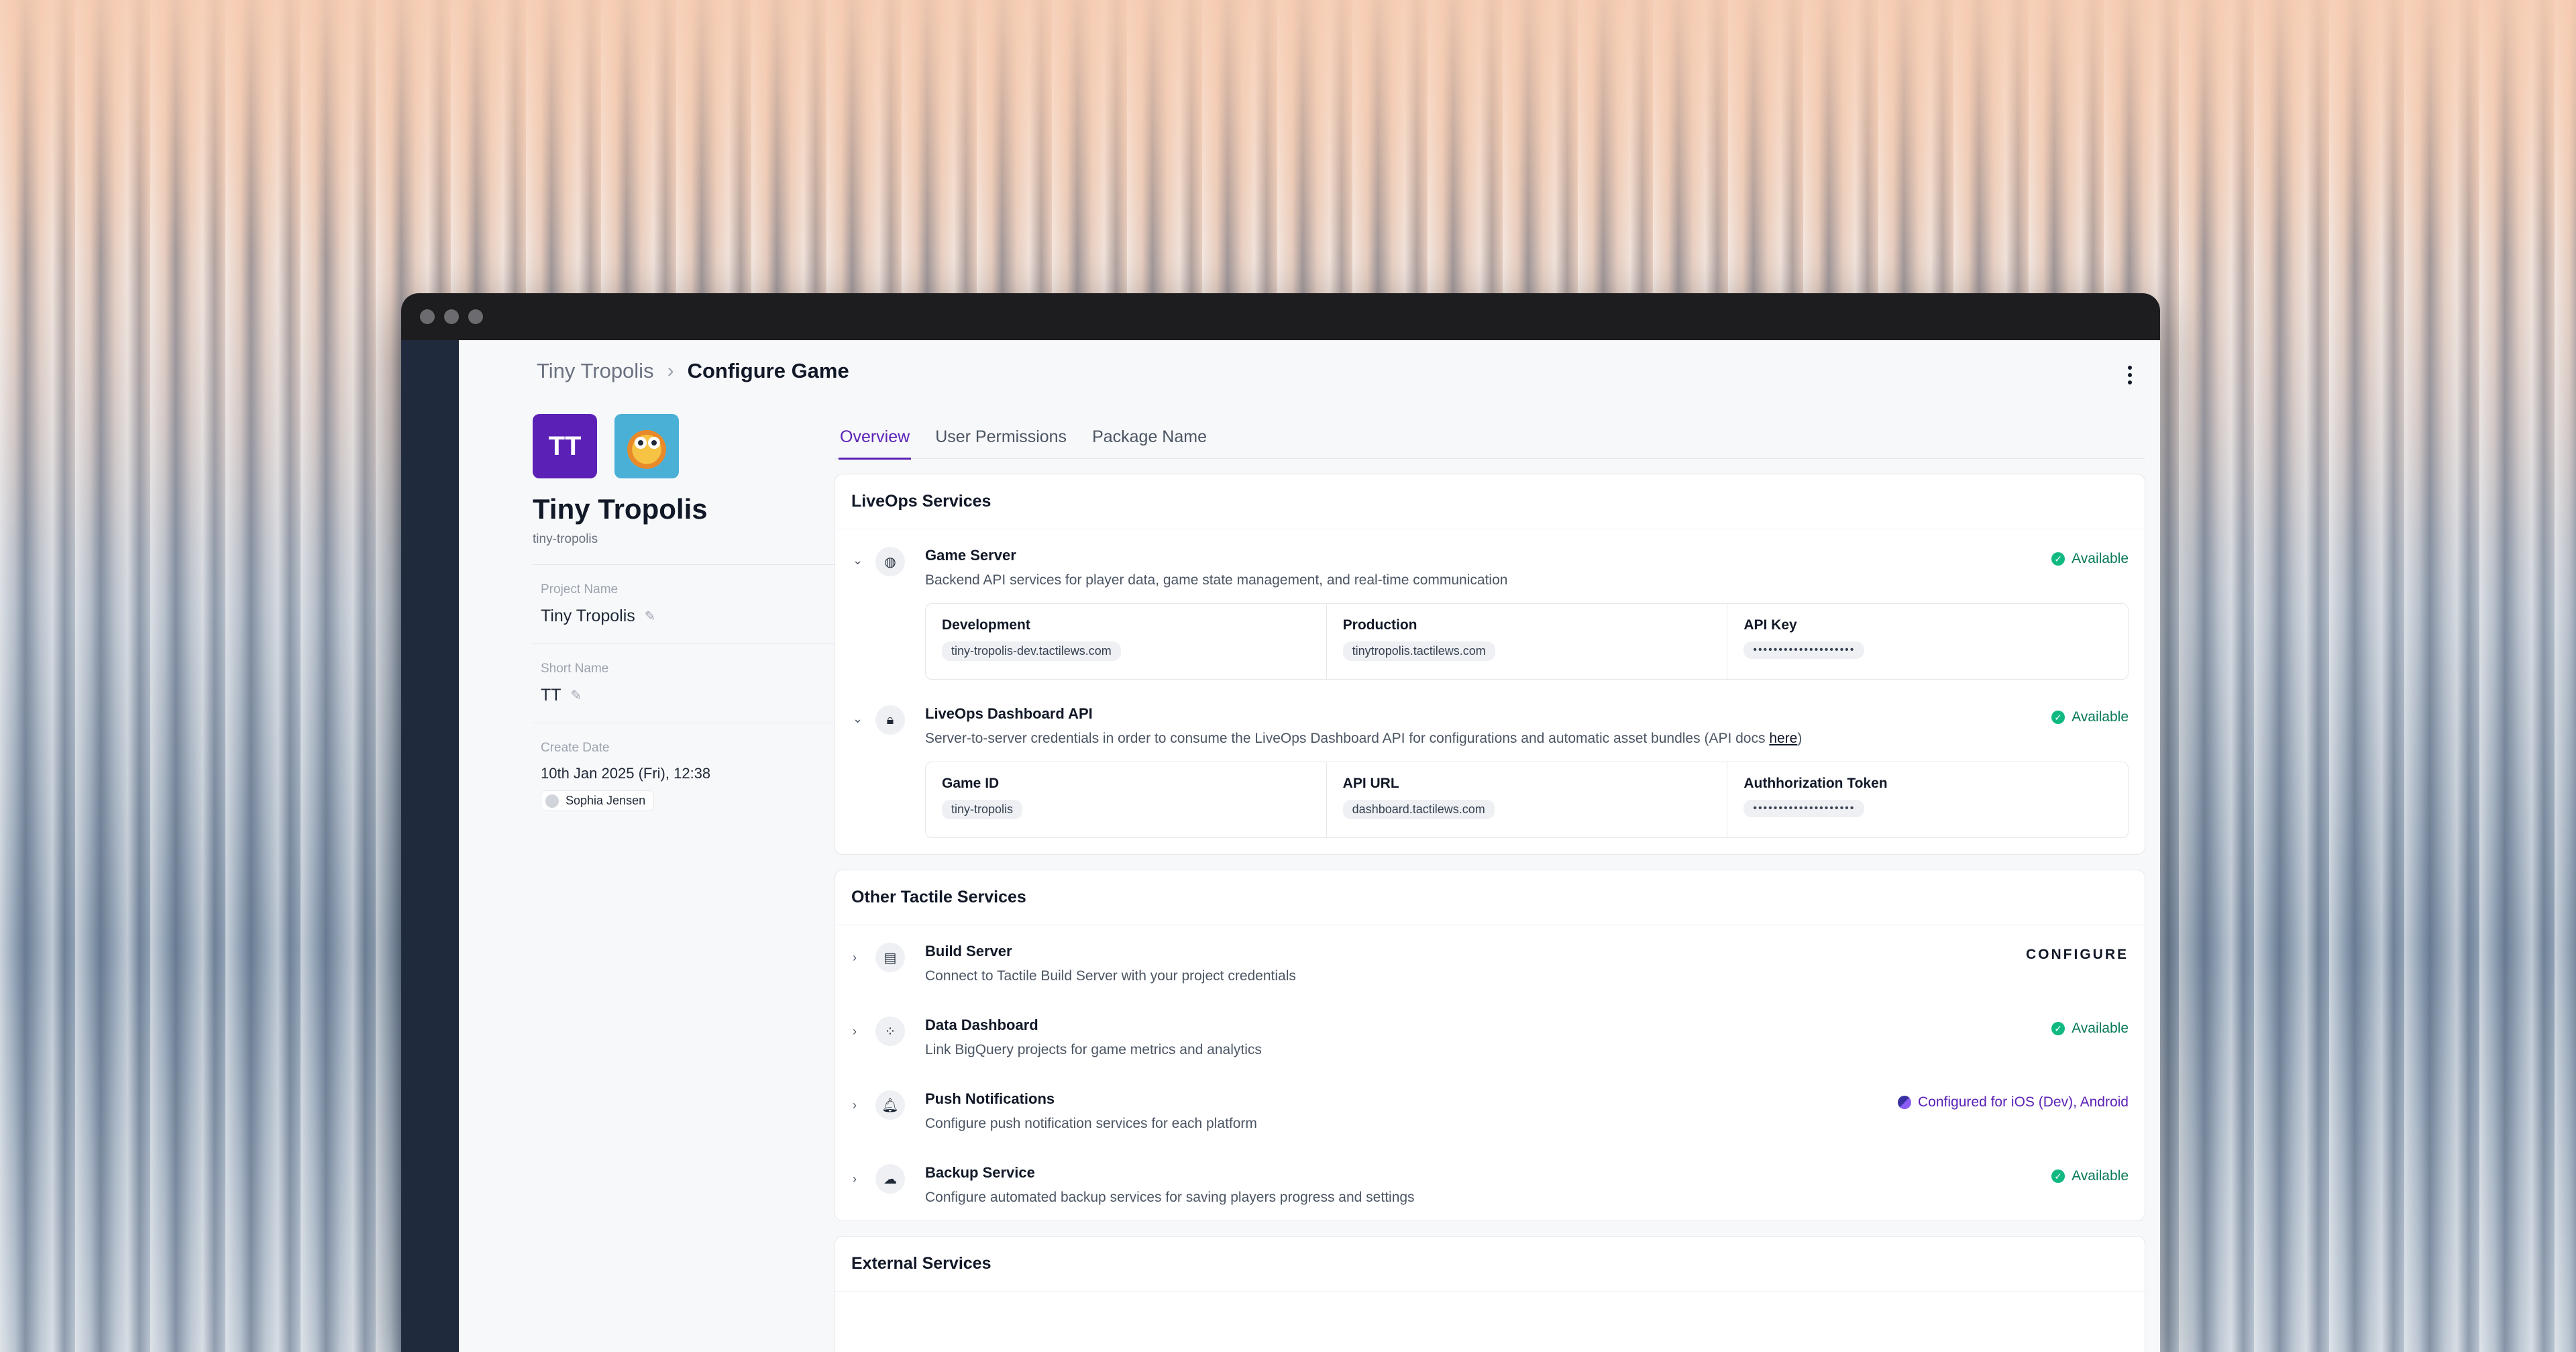 Image resolution: width=2576 pixels, height=1352 pixels. Describe the element at coordinates (1815, 784) in the screenshot. I see `detail-label: Authhorization Token` at that location.